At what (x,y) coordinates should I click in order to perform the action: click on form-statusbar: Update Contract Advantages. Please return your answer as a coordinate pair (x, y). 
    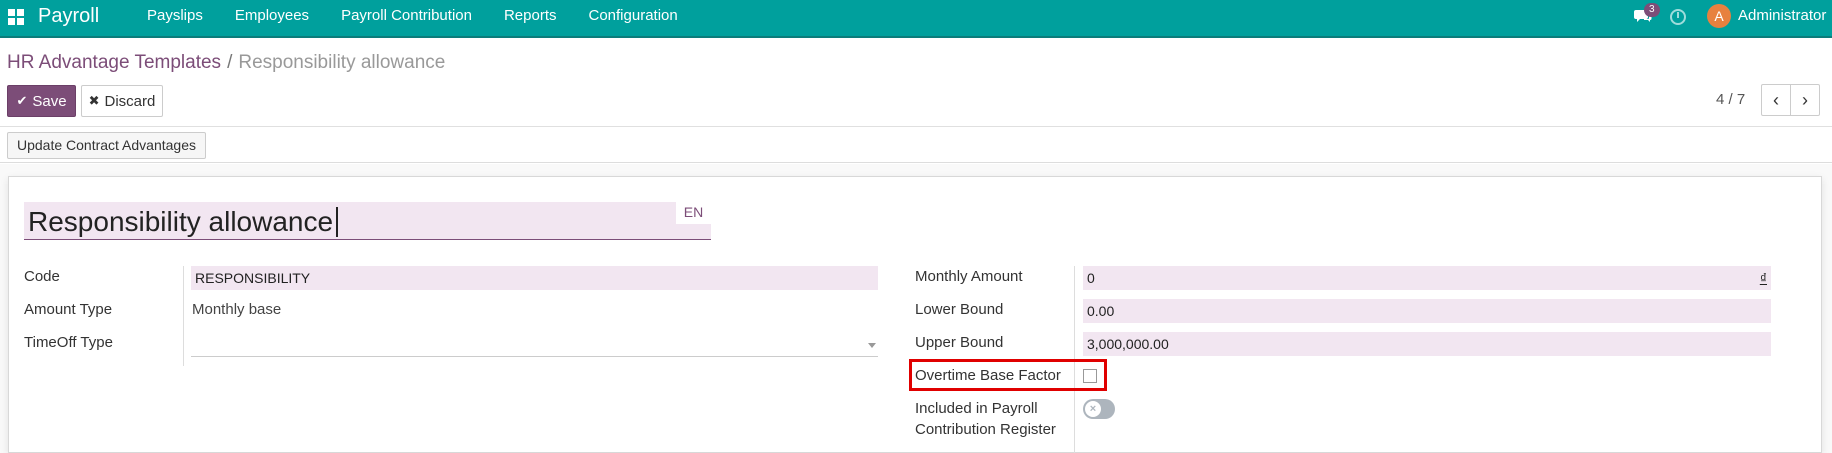
    Looking at the image, I should click on (916, 145).